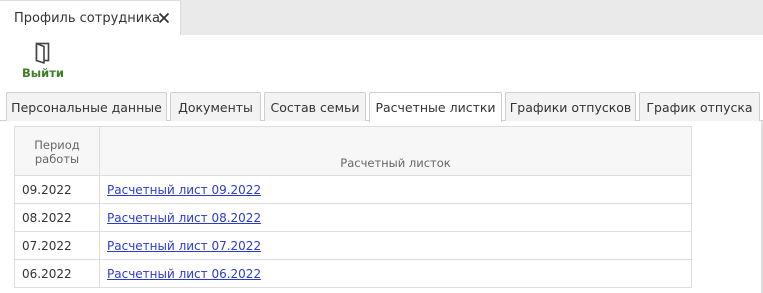 The width and height of the screenshot is (763, 293). I want to click on payslip-link: Расчетный лист 09.2022, so click(184, 190).